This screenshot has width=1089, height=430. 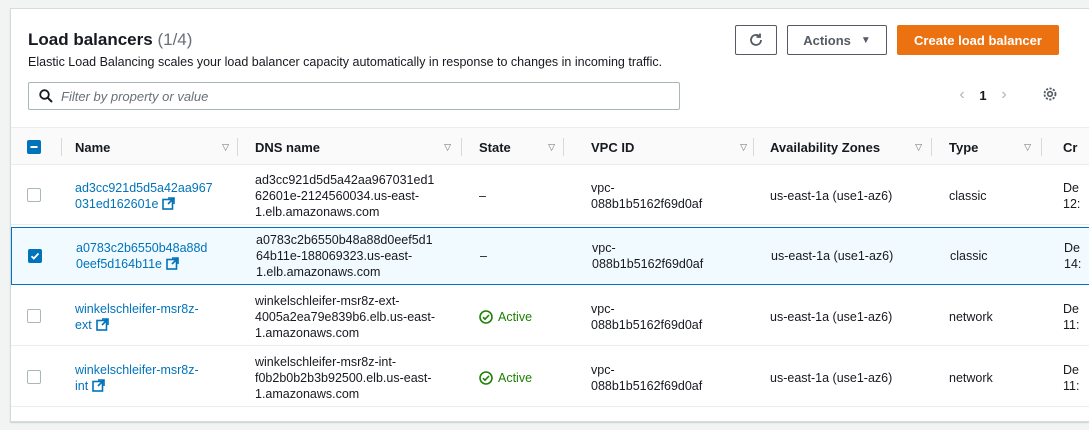 What do you see at coordinates (137, 378) in the screenshot?
I see `load-balancer-name-link-text: winkelschleifer-msr8z- int` at bounding box center [137, 378].